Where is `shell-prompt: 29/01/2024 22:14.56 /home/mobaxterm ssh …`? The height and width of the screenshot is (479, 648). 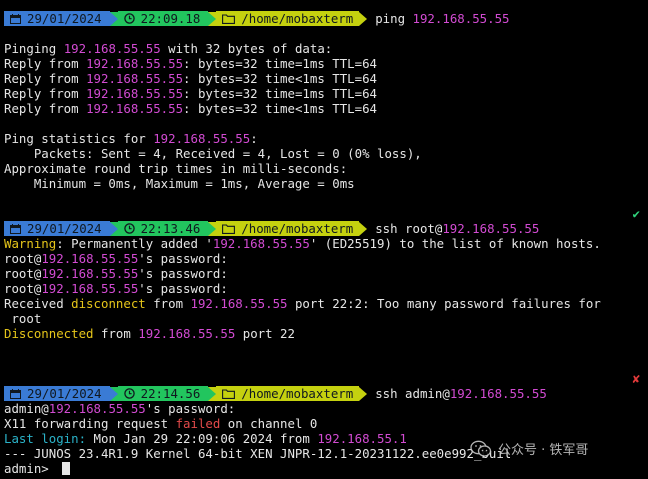 shell-prompt: 29/01/2024 22:14.56 /home/mobaxterm ssh … is located at coordinates (324, 393).